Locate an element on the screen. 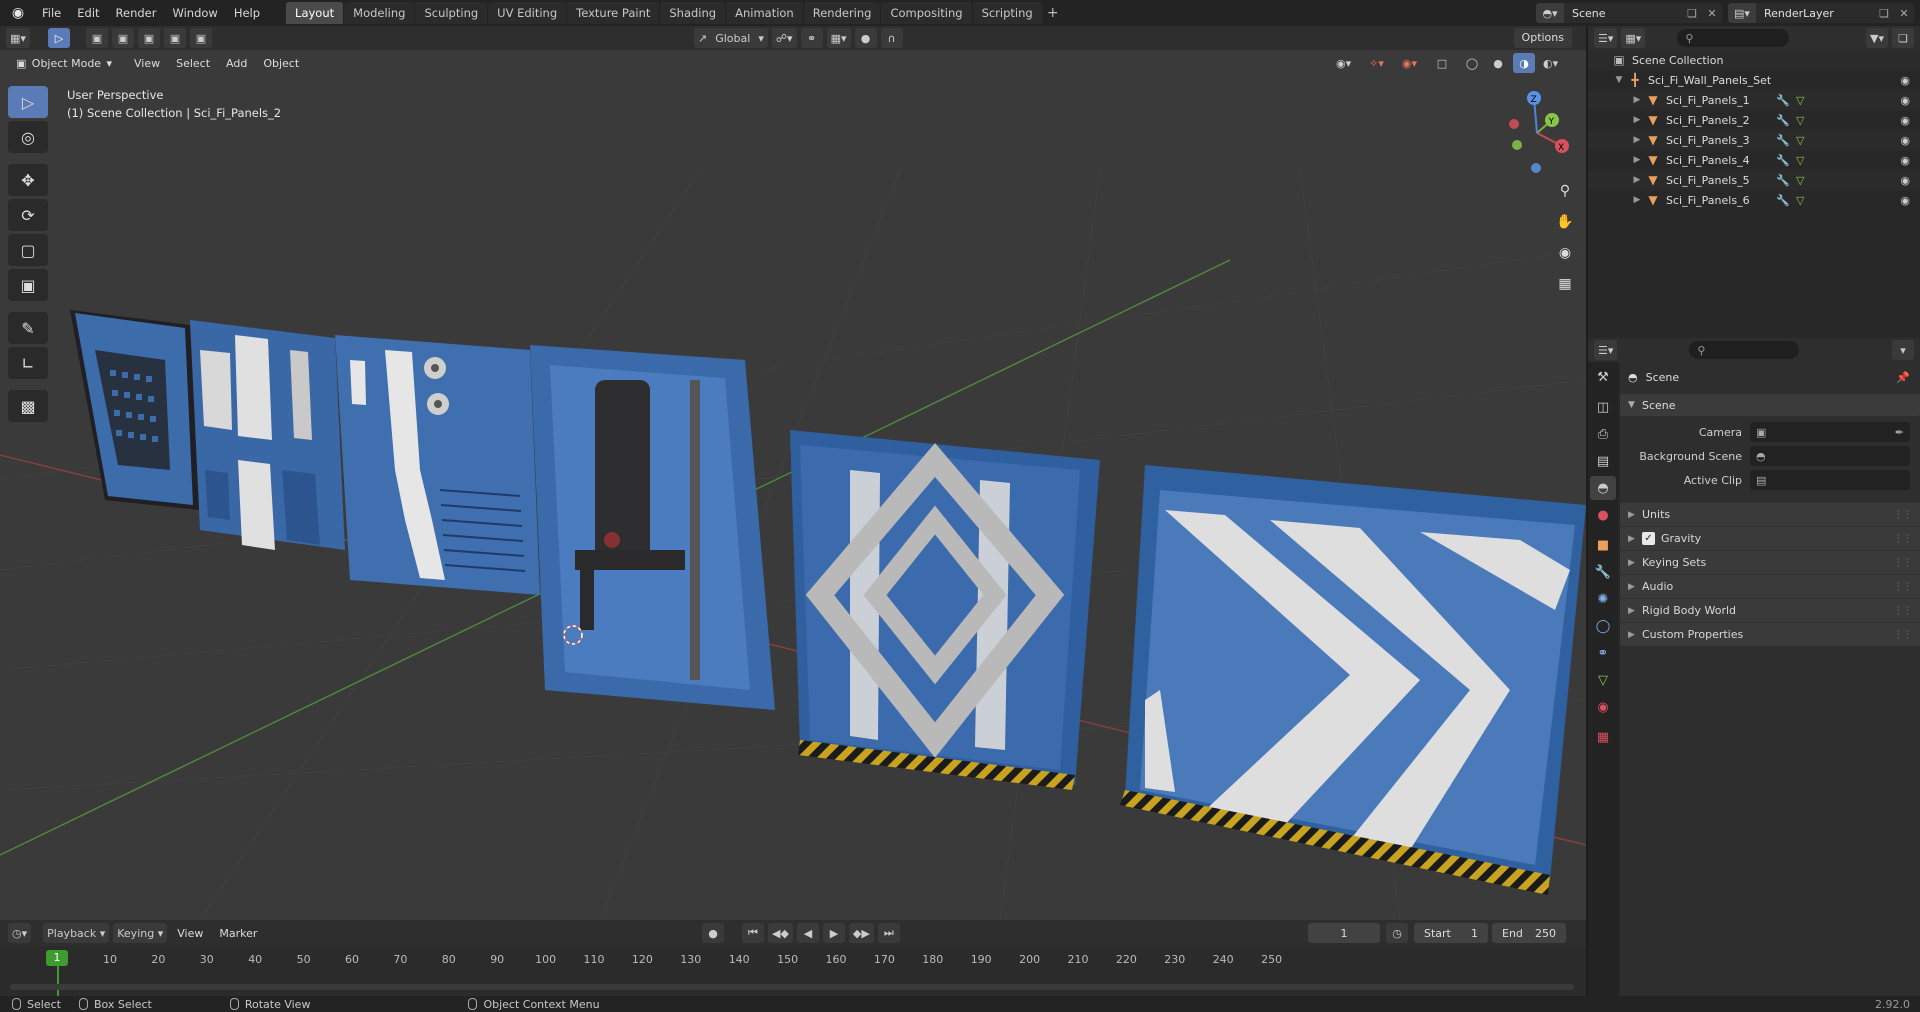 Image resolution: width=1920 pixels, height=1012 pixels. physics-tab-icon: ◯ is located at coordinates (1603, 626).